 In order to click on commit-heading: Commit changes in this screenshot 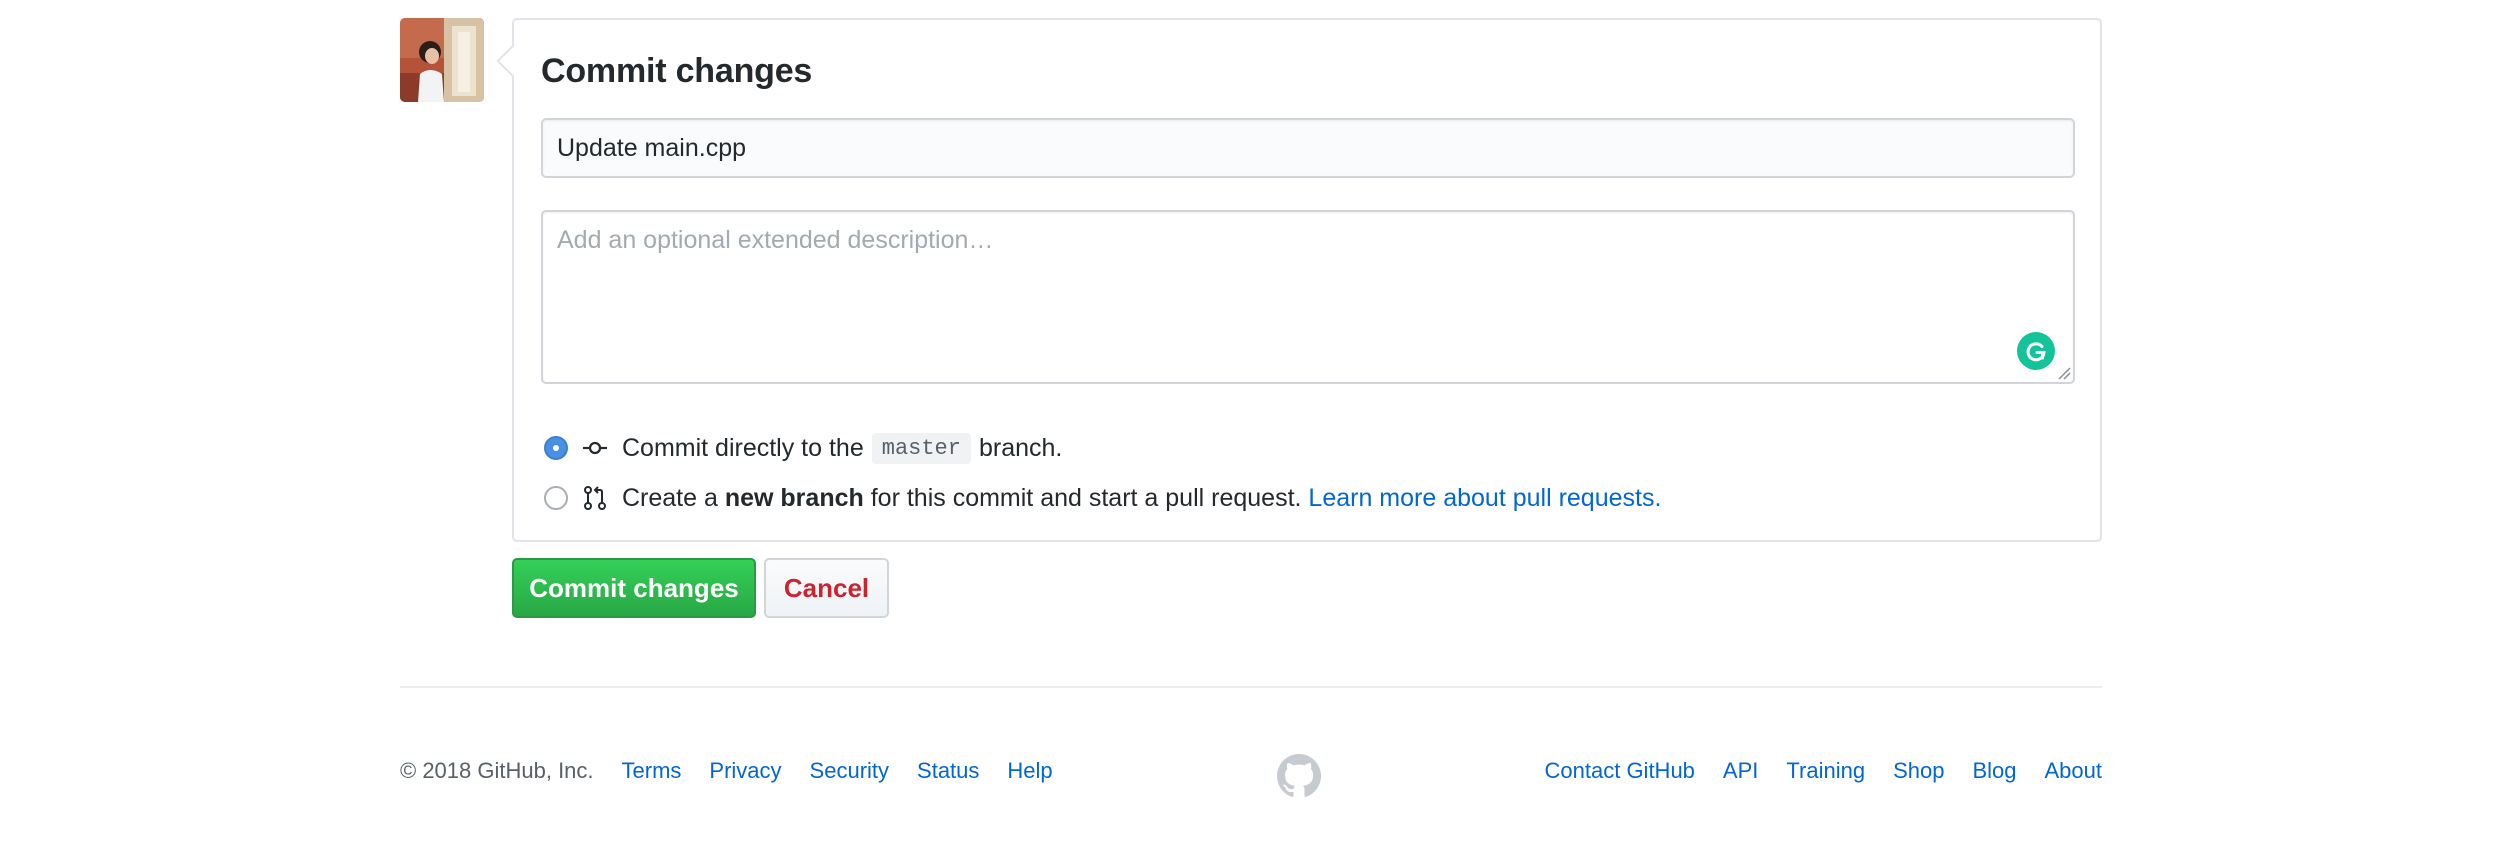, I will do `click(677, 71)`.